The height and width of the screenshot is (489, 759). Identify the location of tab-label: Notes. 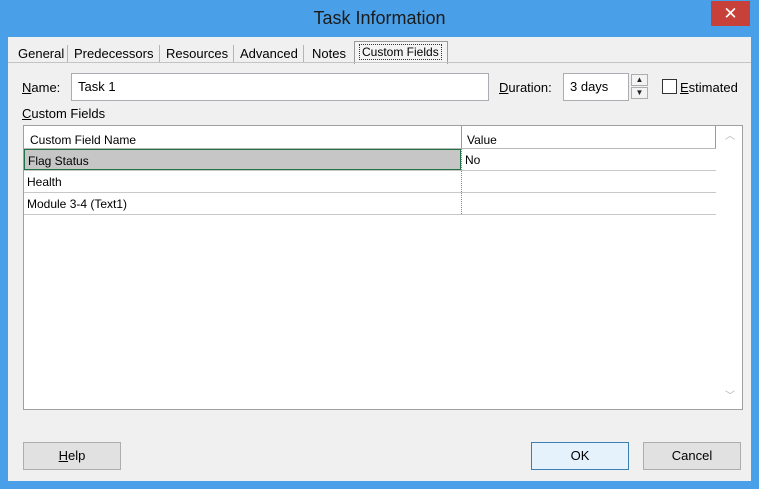
(329, 53).